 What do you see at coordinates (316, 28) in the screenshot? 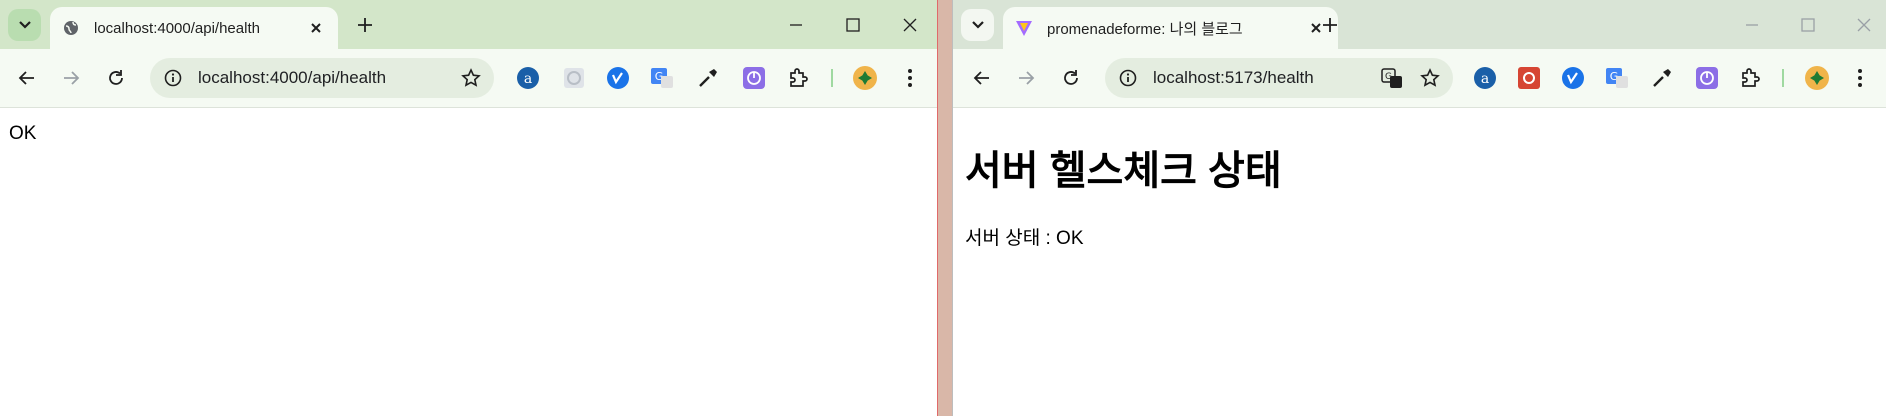
I see `close-tab-icon` at bounding box center [316, 28].